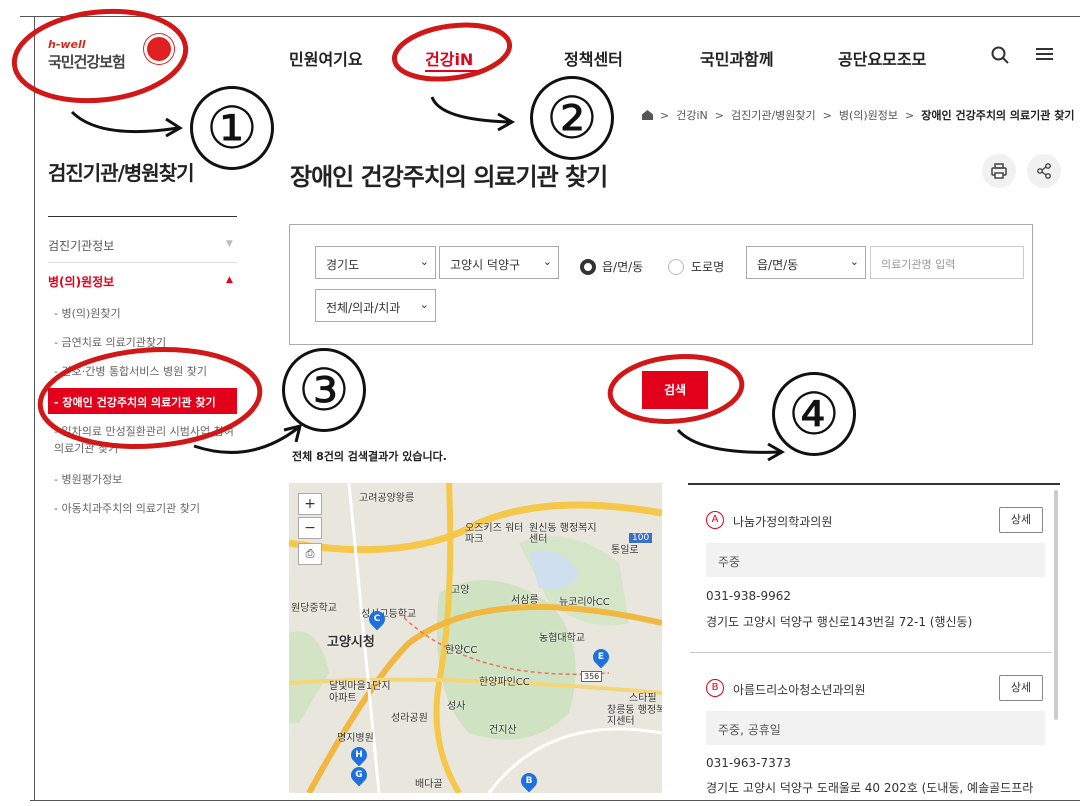 Image resolution: width=1084 pixels, height=806 pixels. What do you see at coordinates (525, 600) in the screenshot?
I see `map-label: 서삼릉` at bounding box center [525, 600].